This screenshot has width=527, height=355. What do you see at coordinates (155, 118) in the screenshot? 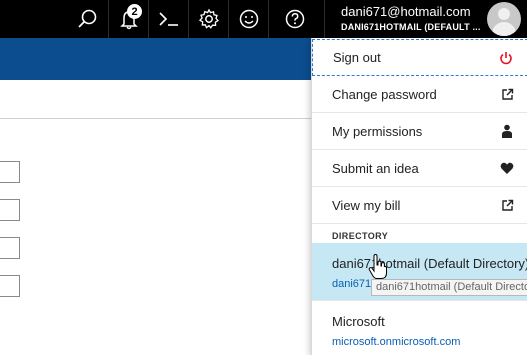
I see `divider` at bounding box center [155, 118].